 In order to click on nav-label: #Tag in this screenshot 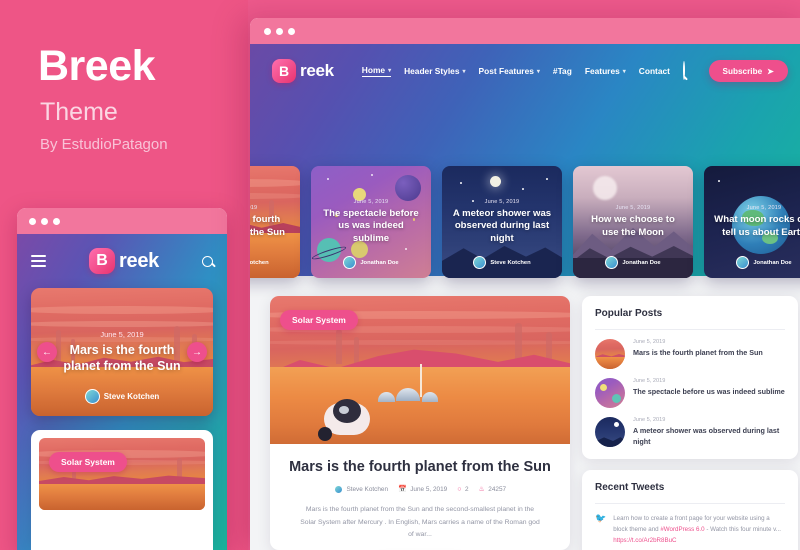, I will do `click(562, 71)`.